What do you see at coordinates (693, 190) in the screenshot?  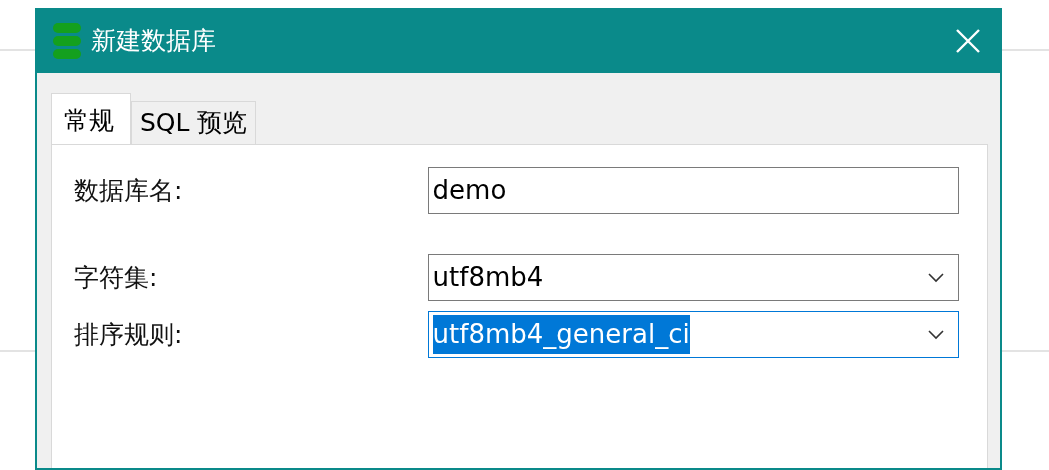 I see `input-field: demo` at bounding box center [693, 190].